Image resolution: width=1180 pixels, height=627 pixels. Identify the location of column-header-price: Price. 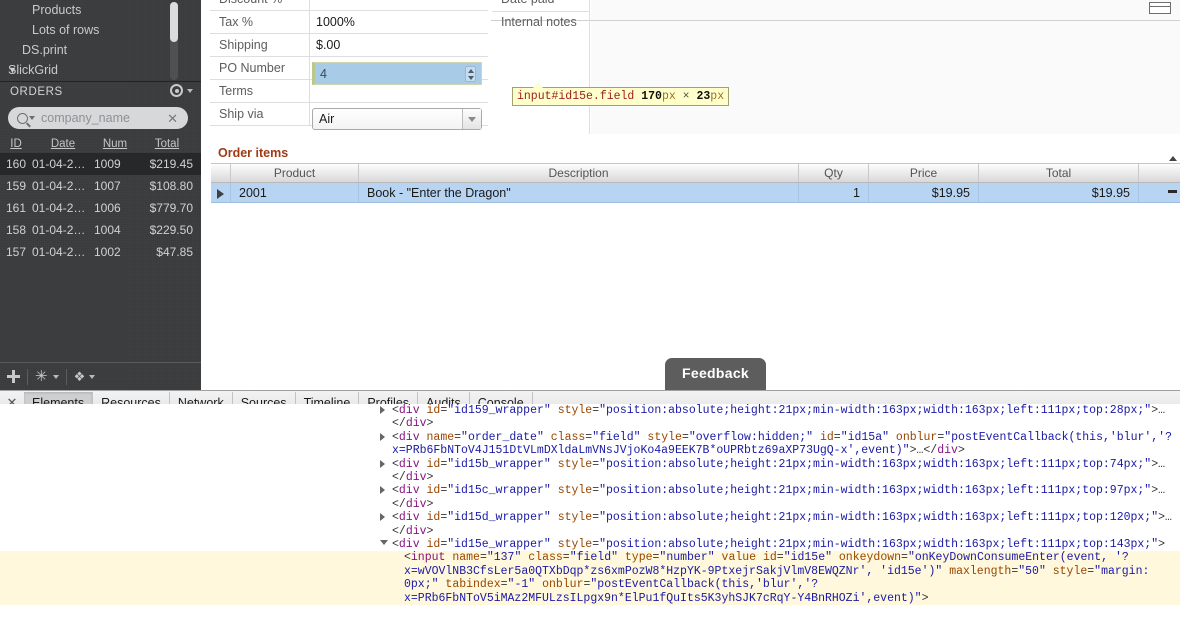
(924, 173).